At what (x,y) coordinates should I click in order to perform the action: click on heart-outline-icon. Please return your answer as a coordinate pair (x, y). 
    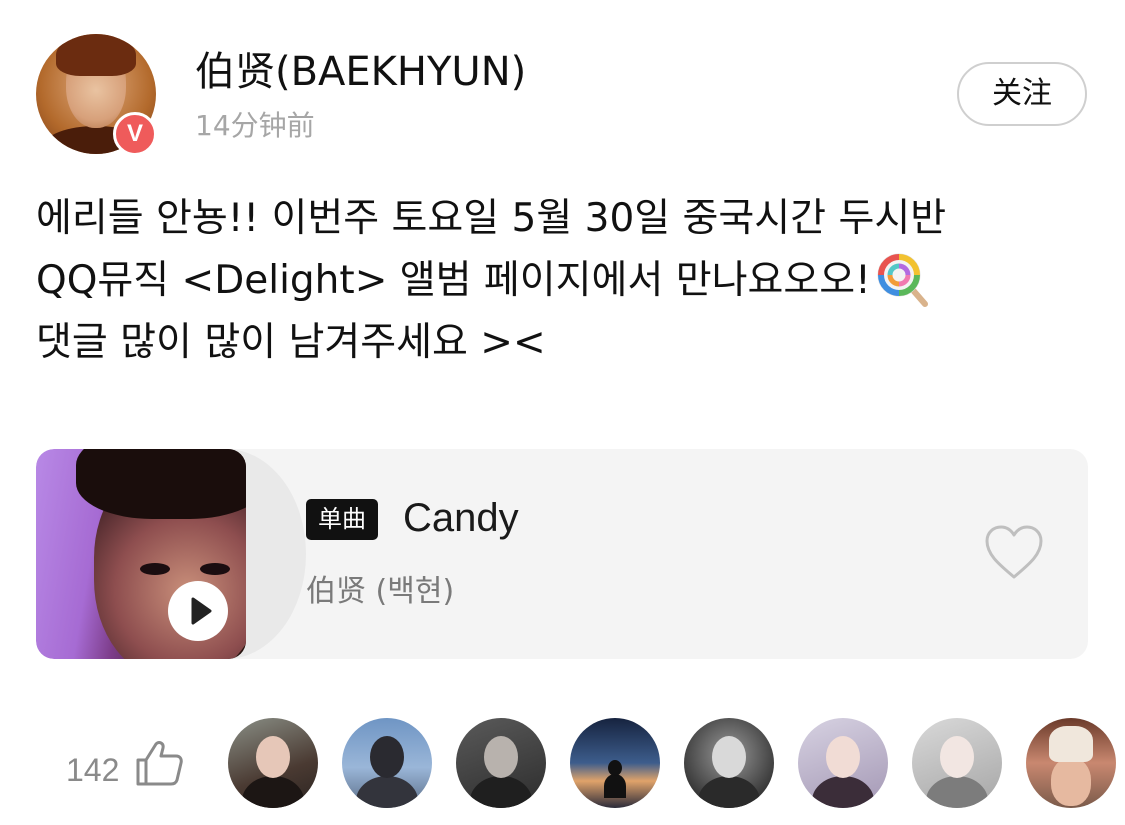
    Looking at the image, I should click on (1014, 552).